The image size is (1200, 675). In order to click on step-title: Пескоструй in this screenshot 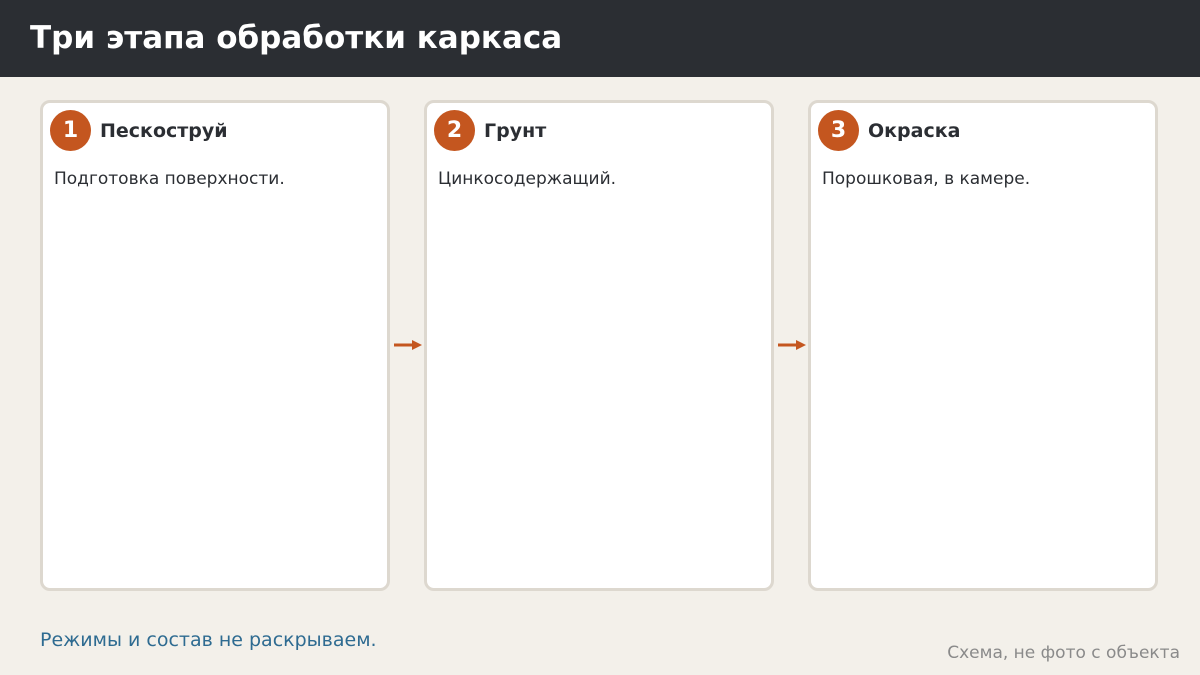, I will do `click(164, 131)`.